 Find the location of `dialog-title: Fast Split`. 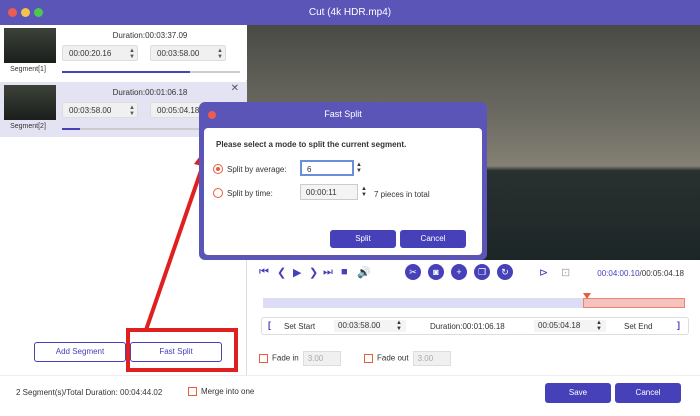

dialog-title: Fast Split is located at coordinates (343, 114).